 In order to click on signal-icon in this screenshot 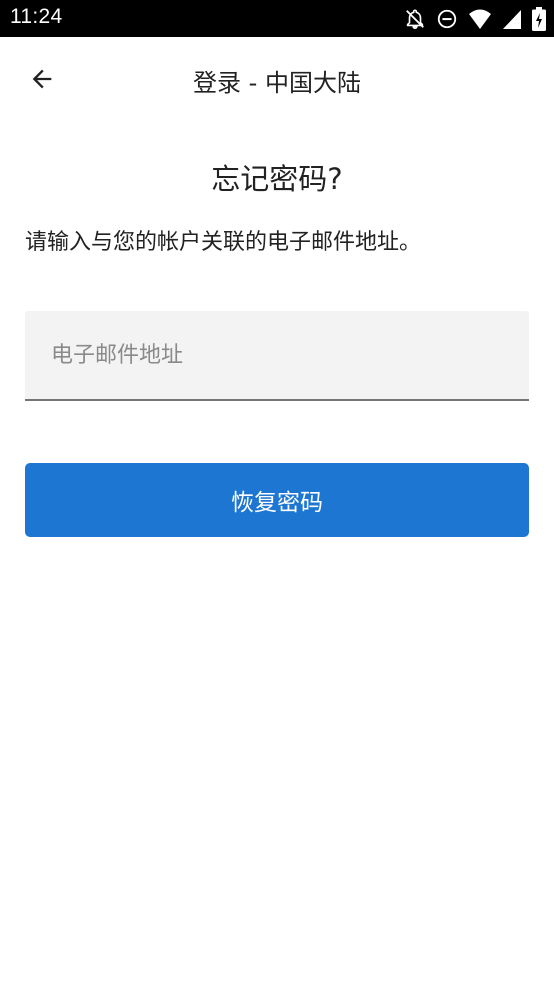, I will do `click(512, 19)`.